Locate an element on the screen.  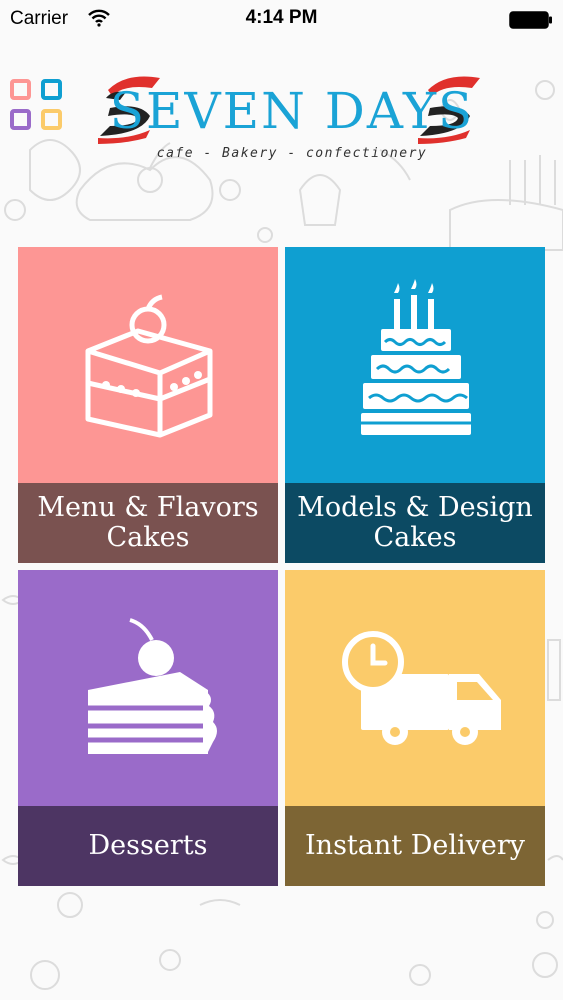
tile-label: Desserts is located at coordinates (148, 846).